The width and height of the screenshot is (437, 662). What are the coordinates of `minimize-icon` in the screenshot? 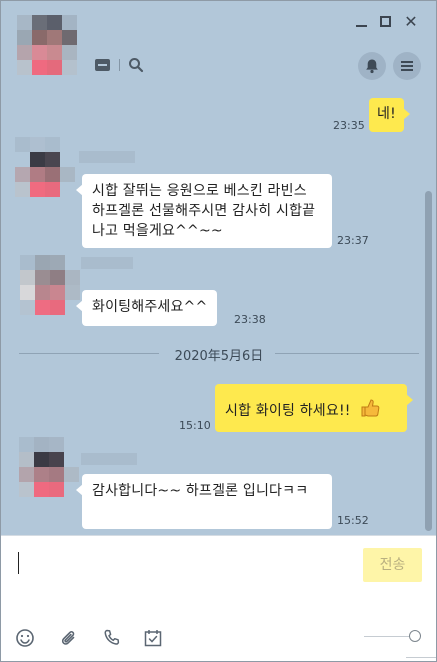 It's located at (362, 22).